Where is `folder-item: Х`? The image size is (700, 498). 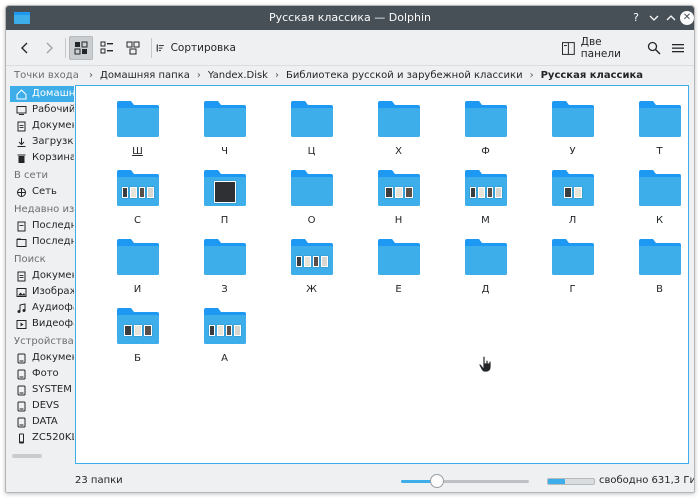
folder-item: Х is located at coordinates (398, 130).